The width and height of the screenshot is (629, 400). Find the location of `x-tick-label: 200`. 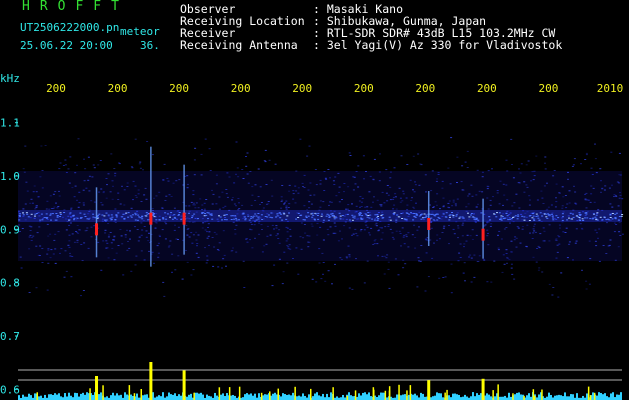

x-tick-label: 200 is located at coordinates (425, 88).